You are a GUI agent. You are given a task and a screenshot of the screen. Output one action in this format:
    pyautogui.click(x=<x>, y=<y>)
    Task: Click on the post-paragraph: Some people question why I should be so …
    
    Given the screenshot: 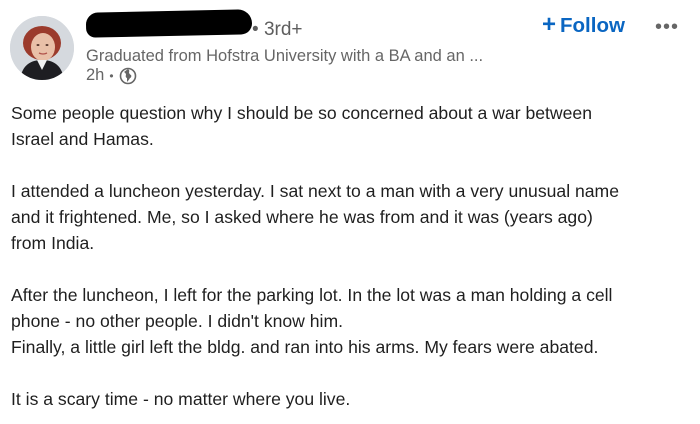 What is the action you would take?
    pyautogui.click(x=301, y=126)
    